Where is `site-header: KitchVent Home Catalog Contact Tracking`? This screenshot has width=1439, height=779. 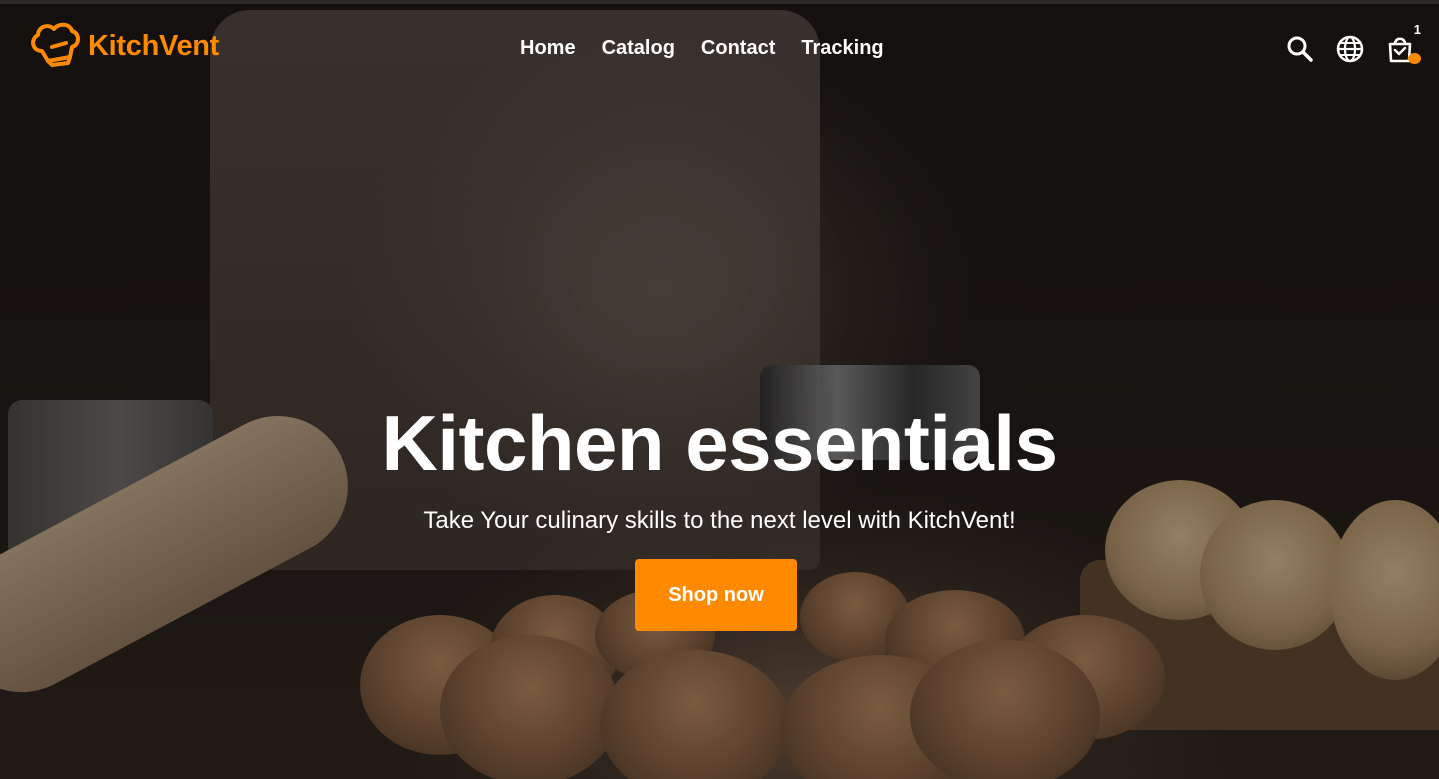
site-header: KitchVent Home Catalog Contact Tracking is located at coordinates (719, 44).